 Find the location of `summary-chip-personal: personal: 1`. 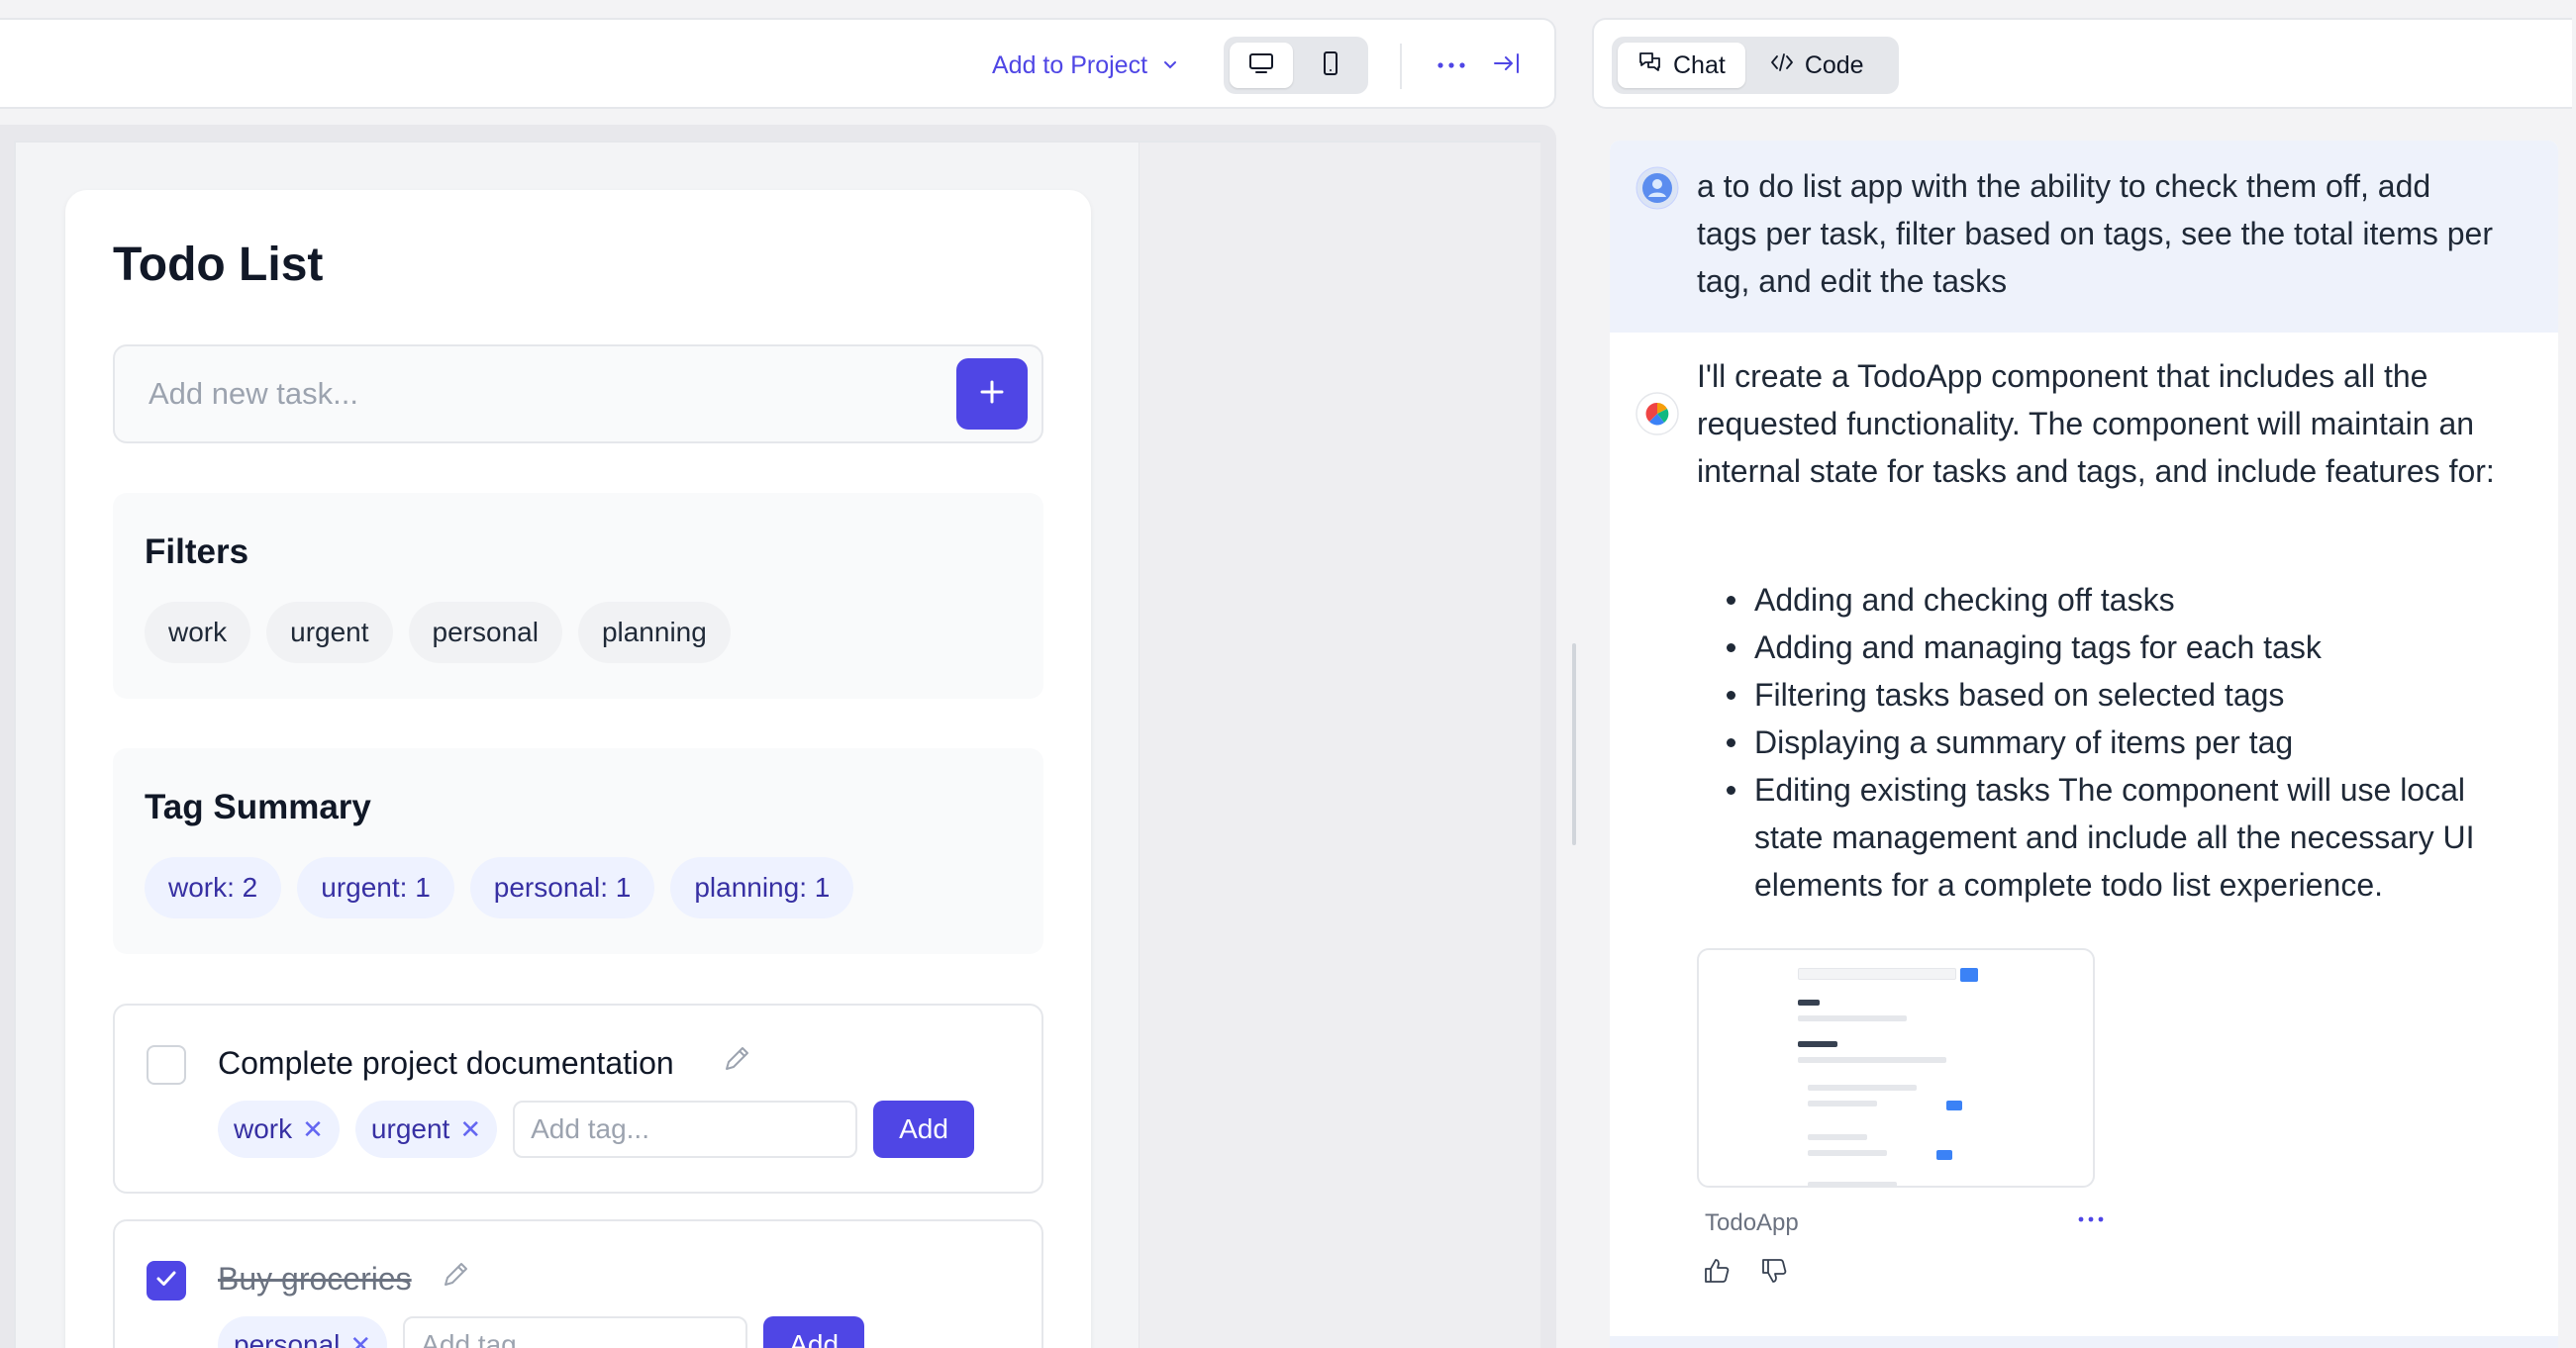

summary-chip-personal: personal: 1 is located at coordinates (562, 888).